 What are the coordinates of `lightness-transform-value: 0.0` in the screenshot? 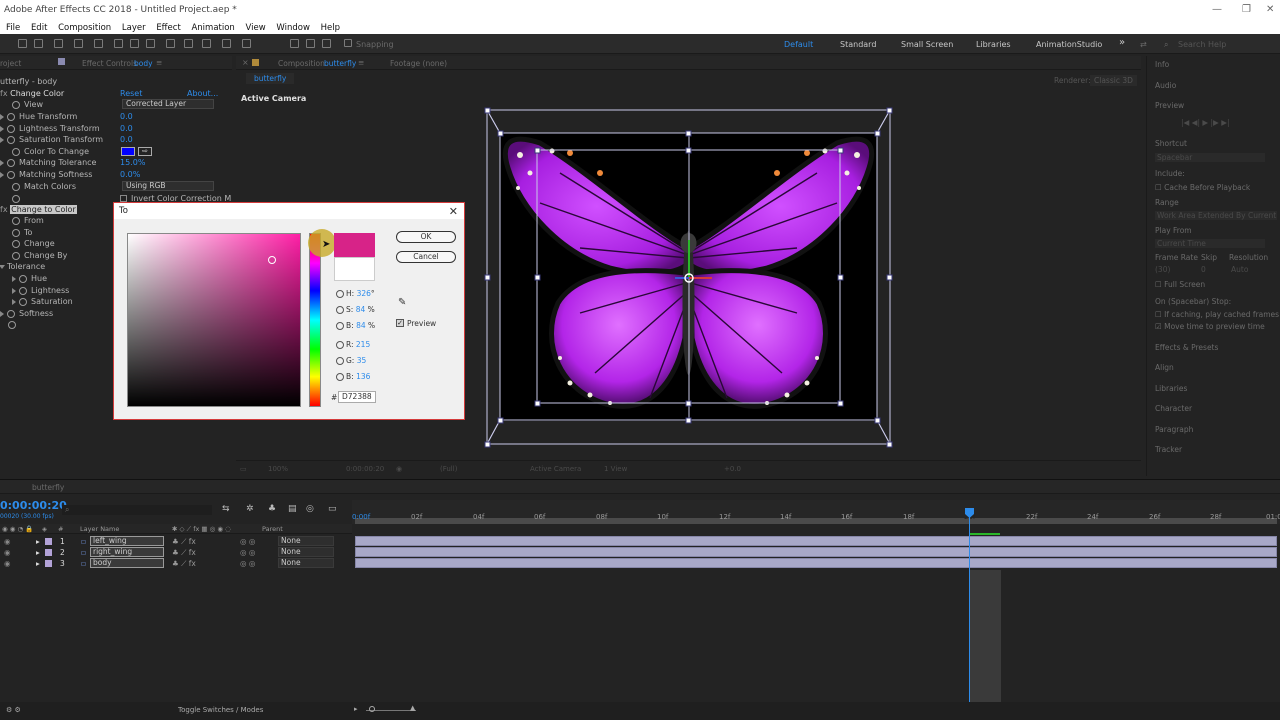 It's located at (126, 128).